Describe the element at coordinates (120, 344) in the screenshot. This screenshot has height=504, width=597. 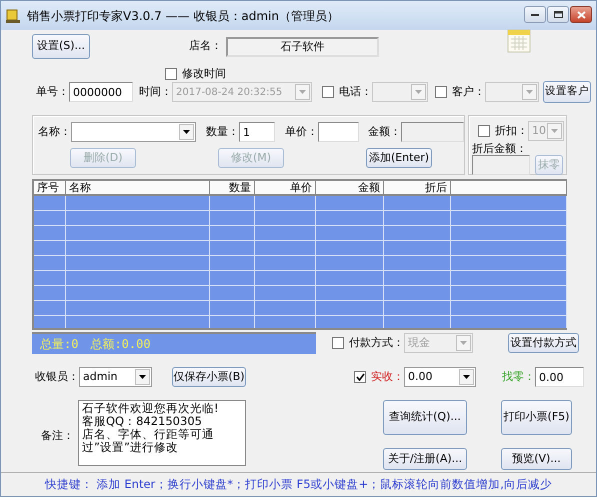
I see `total-amount: 总额:0.00` at that location.